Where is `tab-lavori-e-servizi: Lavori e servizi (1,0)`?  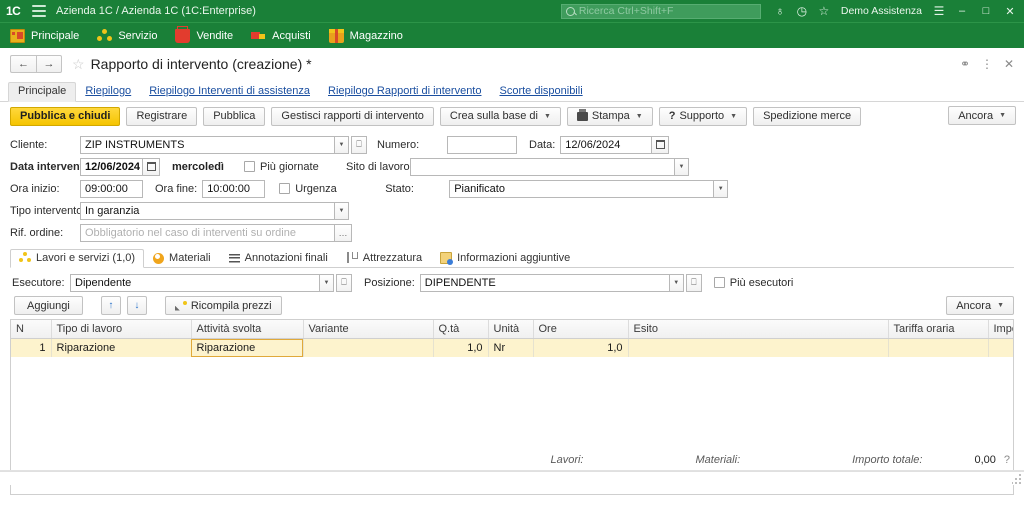 tab-lavori-e-servizi: Lavori e servizi (1,0) is located at coordinates (77, 258).